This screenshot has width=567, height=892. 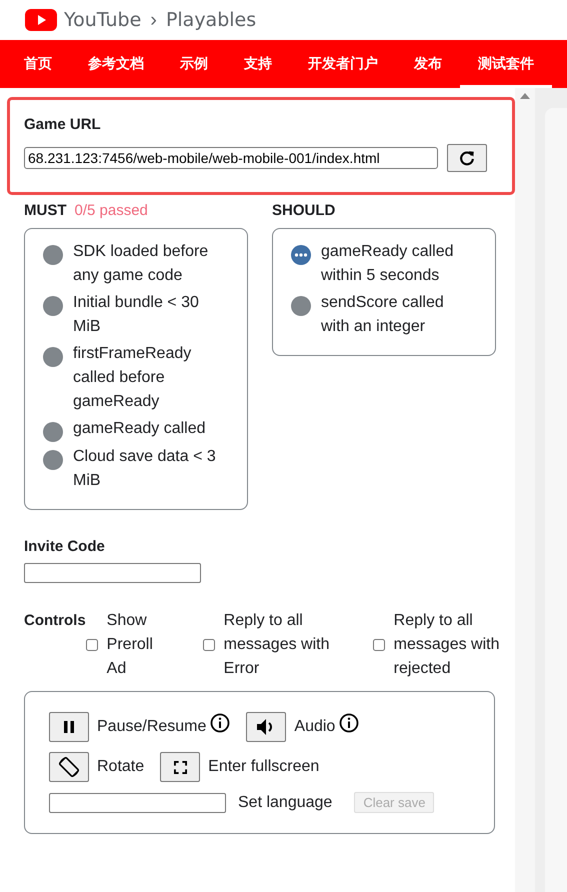 What do you see at coordinates (315, 727) in the screenshot?
I see `control-label: Audio` at bounding box center [315, 727].